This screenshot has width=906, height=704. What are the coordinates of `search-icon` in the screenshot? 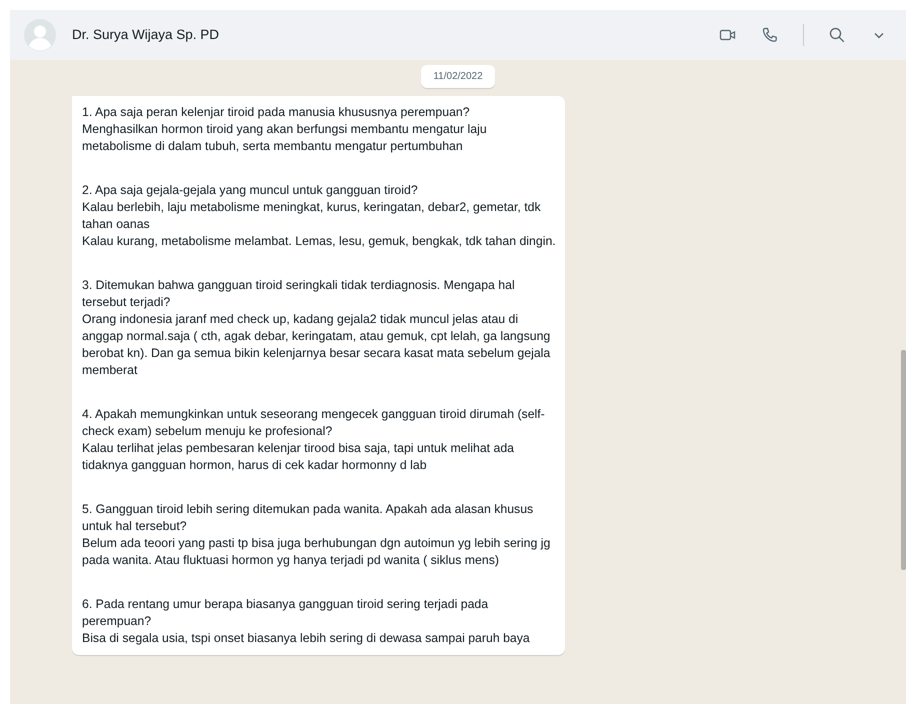 It's located at (837, 35).